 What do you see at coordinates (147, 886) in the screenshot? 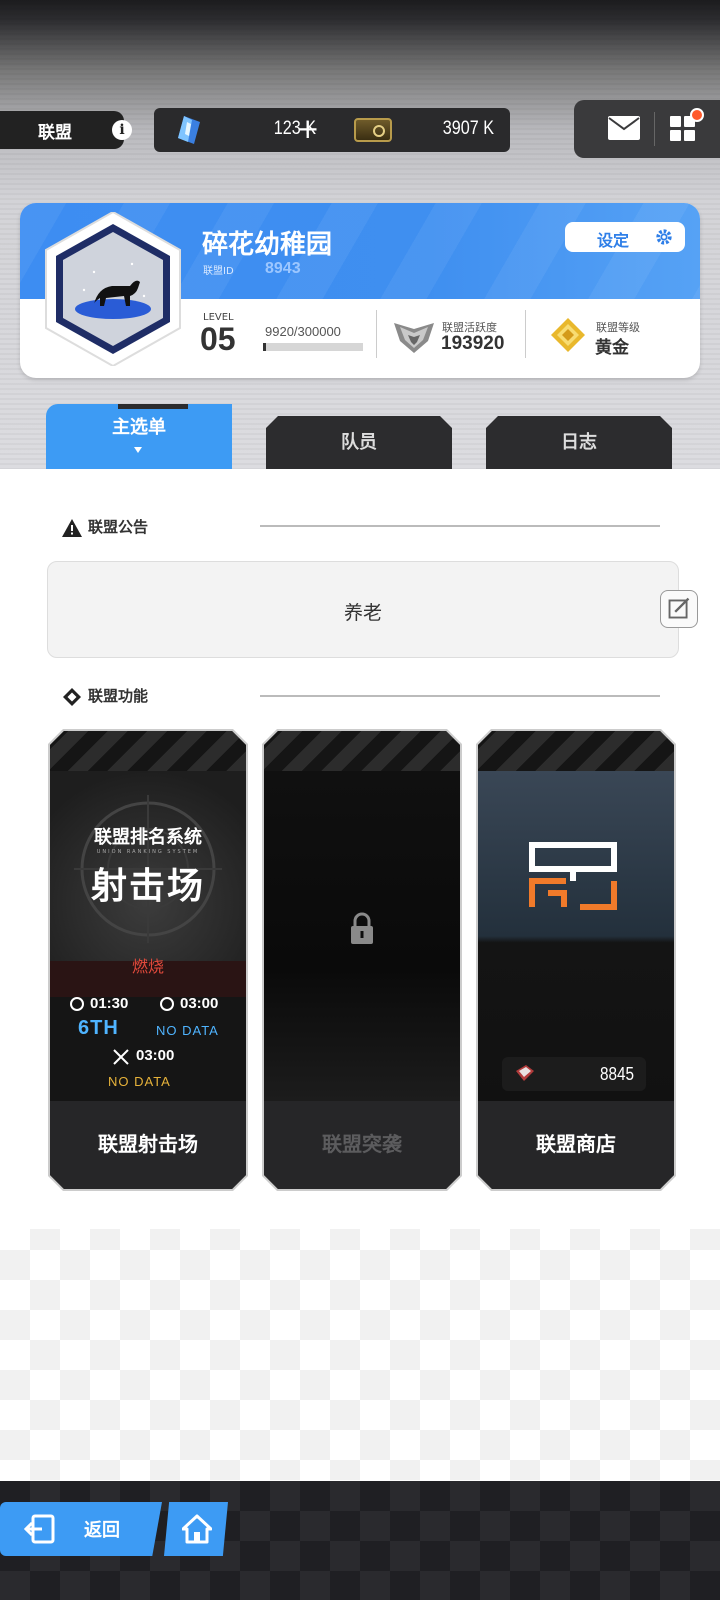
I see `art-big-title: 射击场` at bounding box center [147, 886].